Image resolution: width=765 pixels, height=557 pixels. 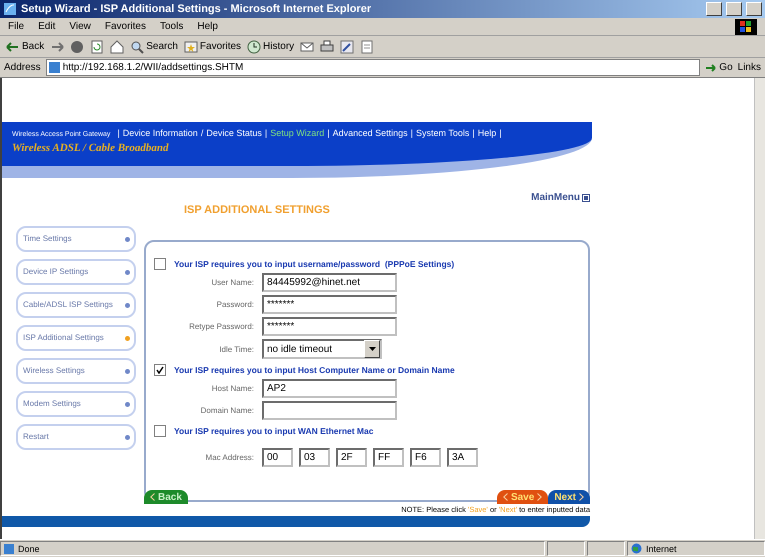 I want to click on sidebar-item: Cable/ADSL ISP Settings, so click(x=76, y=305).